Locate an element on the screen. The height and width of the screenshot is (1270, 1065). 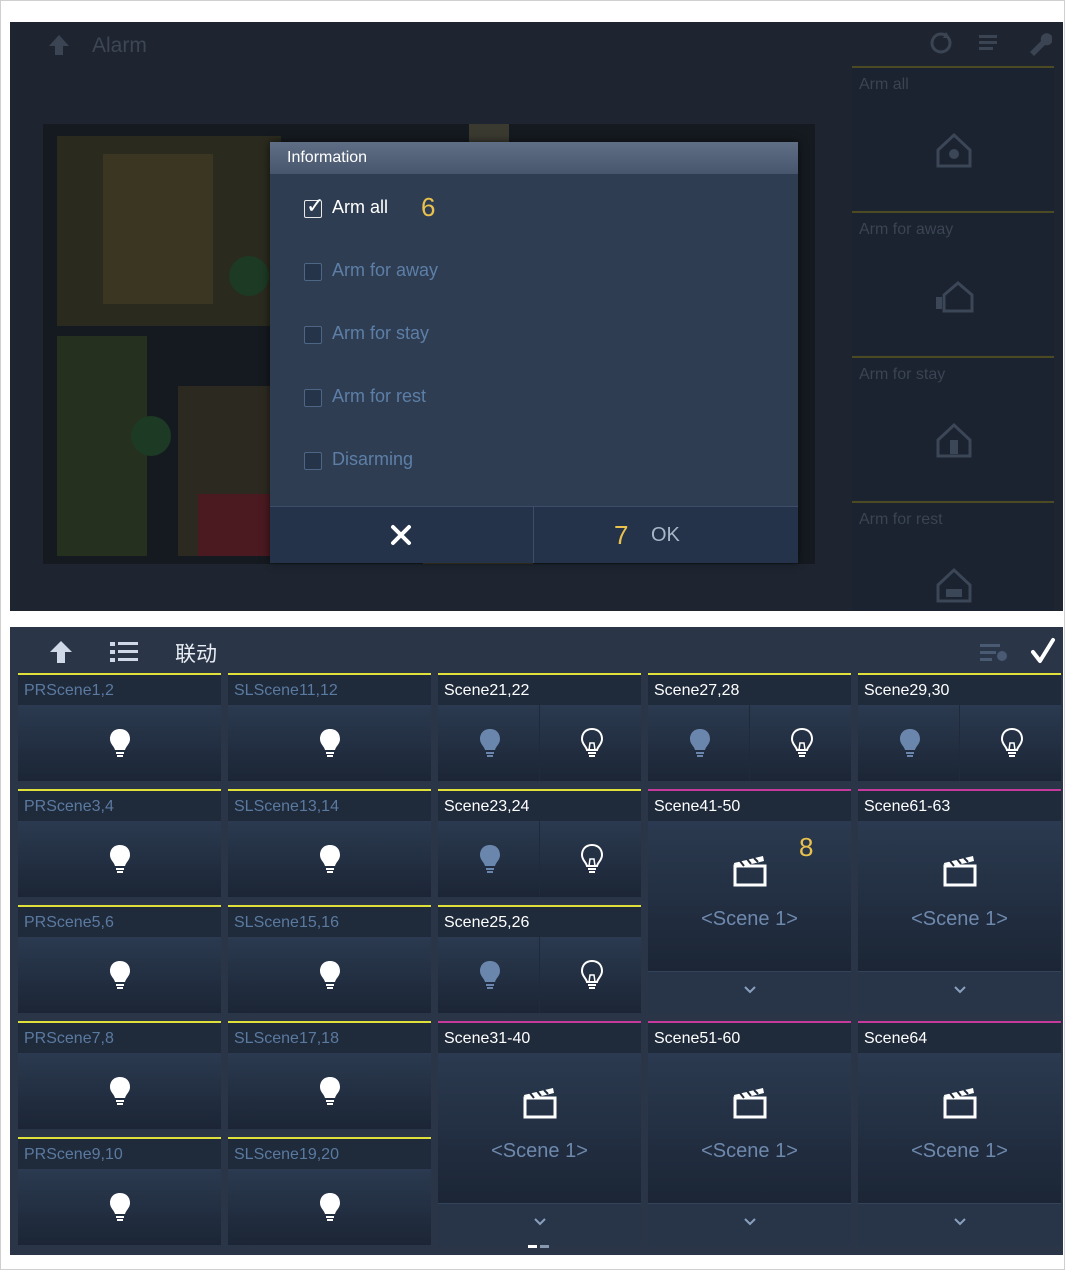
tile-name: PRScene5,6 is located at coordinates (69, 922).